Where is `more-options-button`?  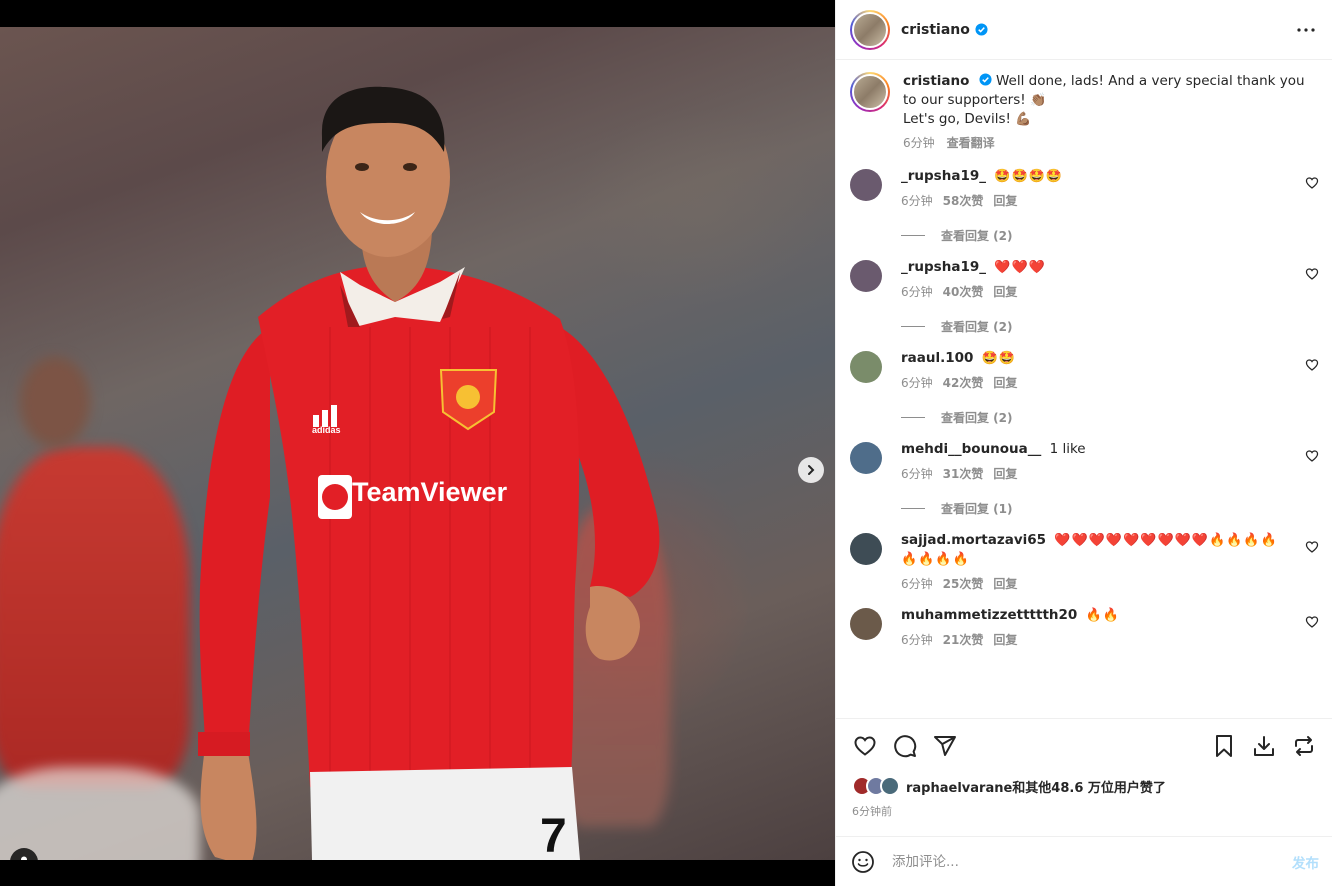 more-options-button is located at coordinates (1306, 30).